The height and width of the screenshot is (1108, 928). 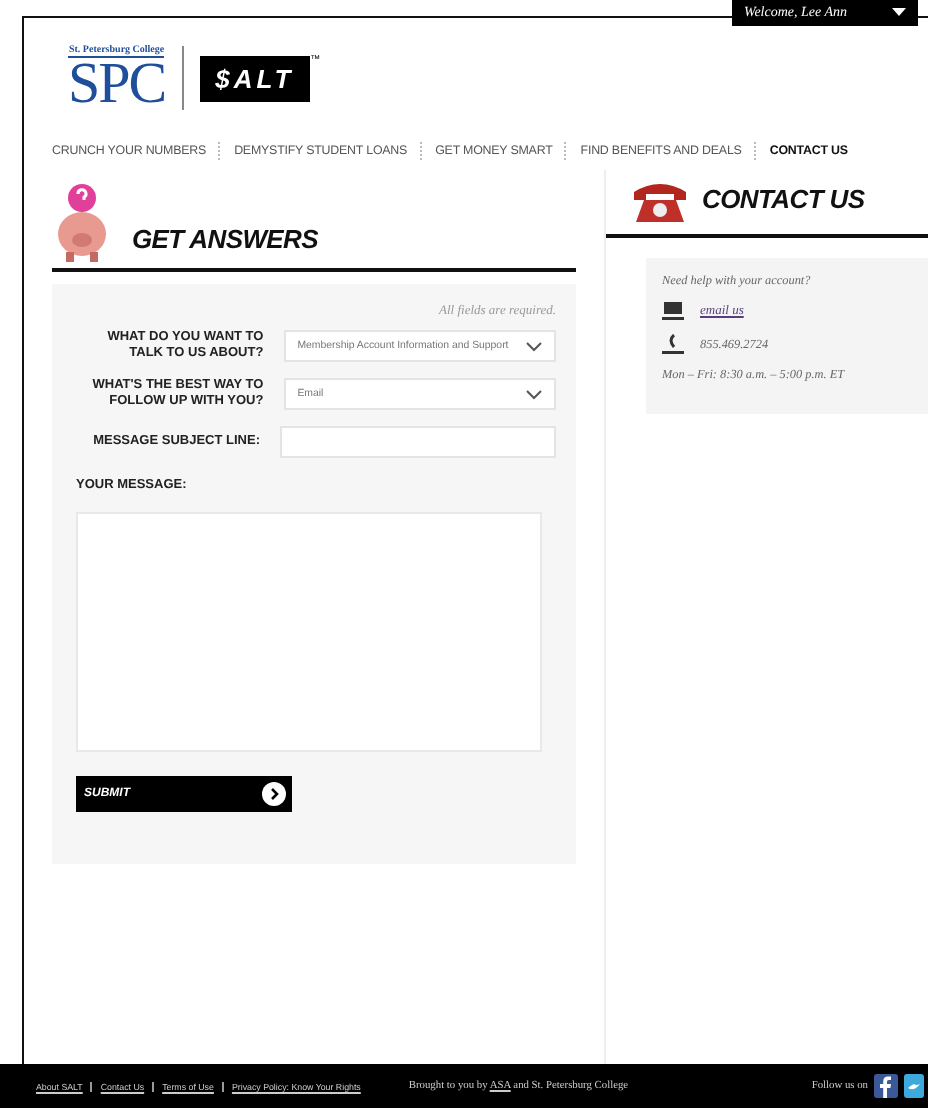 What do you see at coordinates (673, 311) in the screenshot?
I see `computer-icon` at bounding box center [673, 311].